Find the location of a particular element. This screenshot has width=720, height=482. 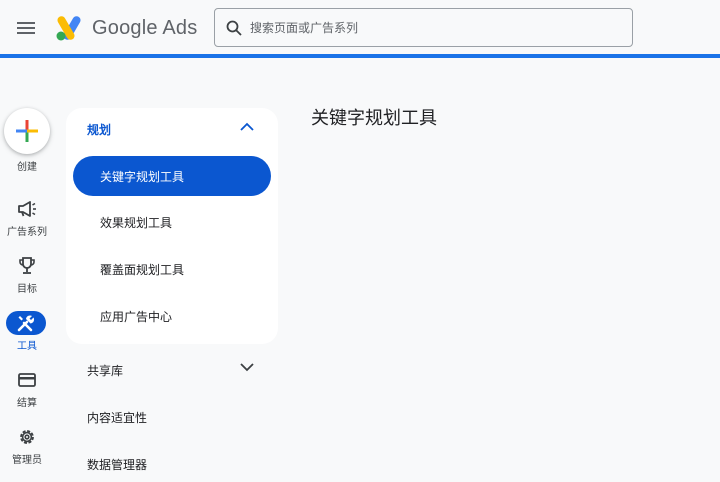

rail-item-billing is located at coordinates (27, 380).